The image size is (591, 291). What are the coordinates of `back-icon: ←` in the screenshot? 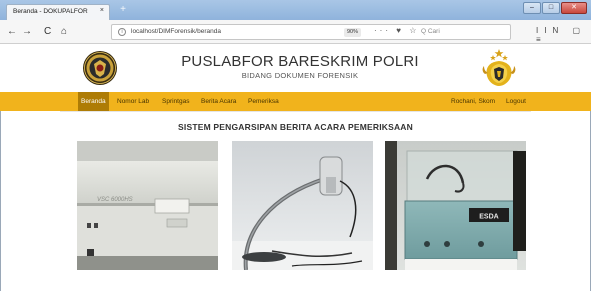 It's located at (12, 32).